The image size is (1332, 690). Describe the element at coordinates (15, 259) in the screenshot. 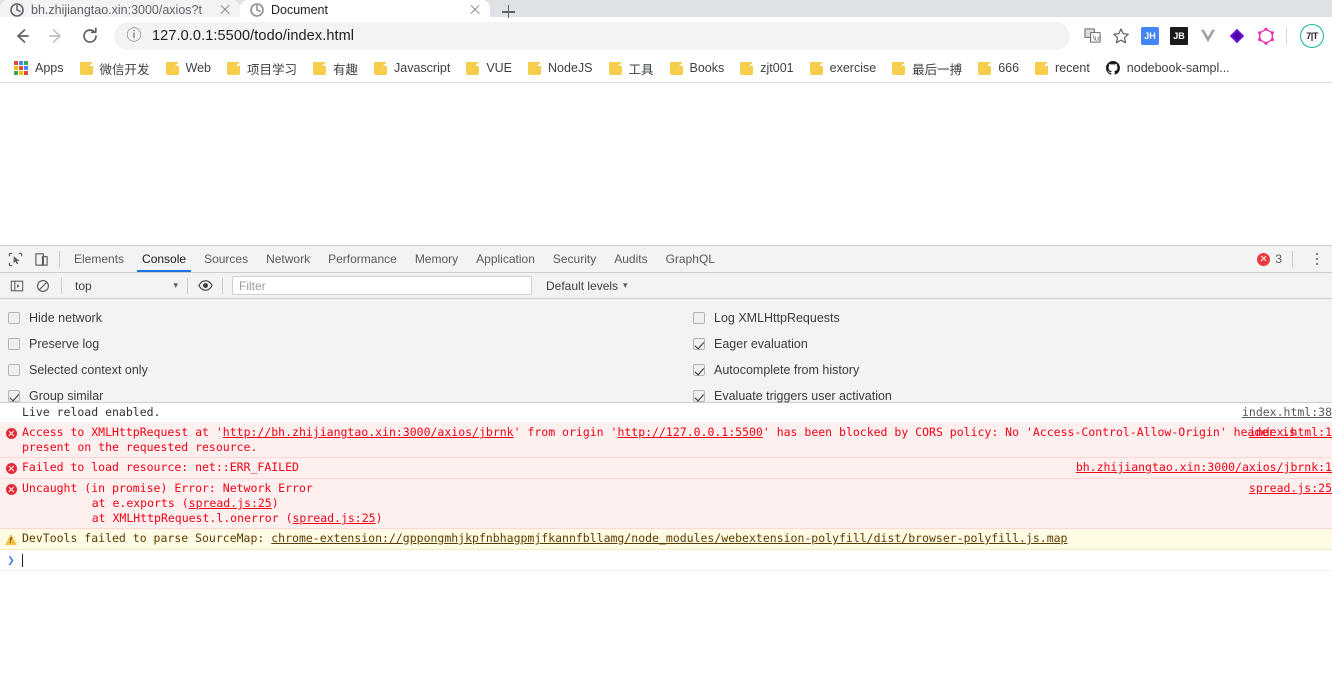

I see `inspect-element-icon` at that location.